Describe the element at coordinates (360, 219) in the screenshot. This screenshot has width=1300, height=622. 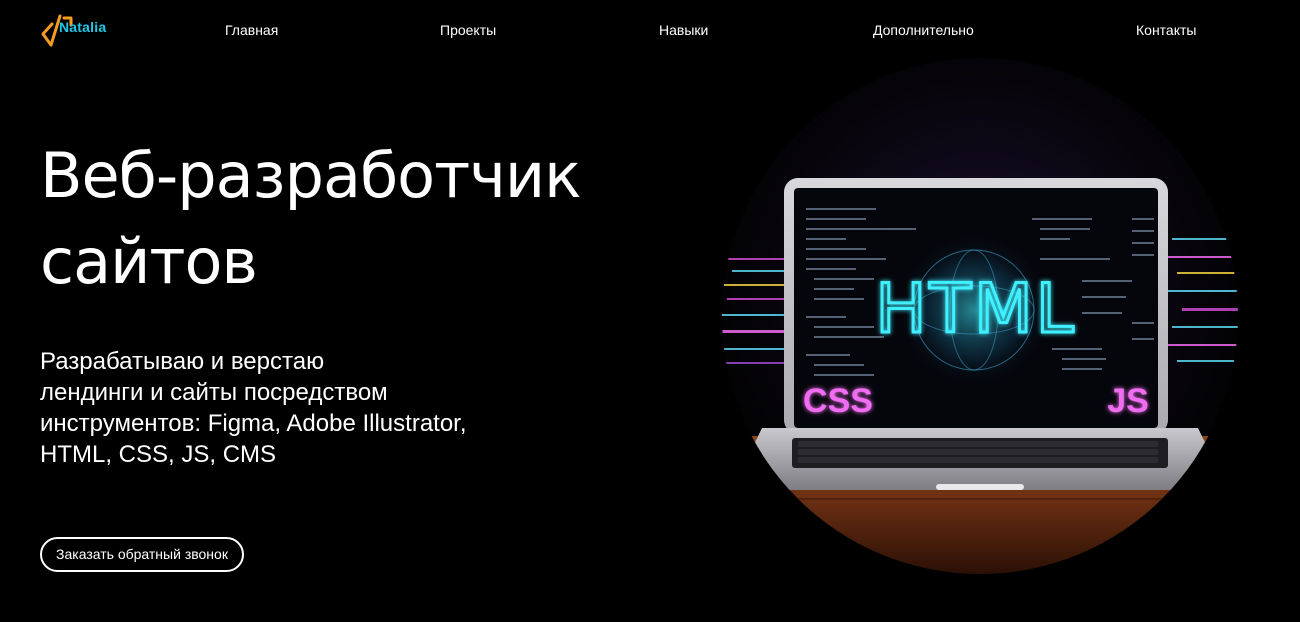
I see `hero-title: Веб-разработчик сайтов` at that location.